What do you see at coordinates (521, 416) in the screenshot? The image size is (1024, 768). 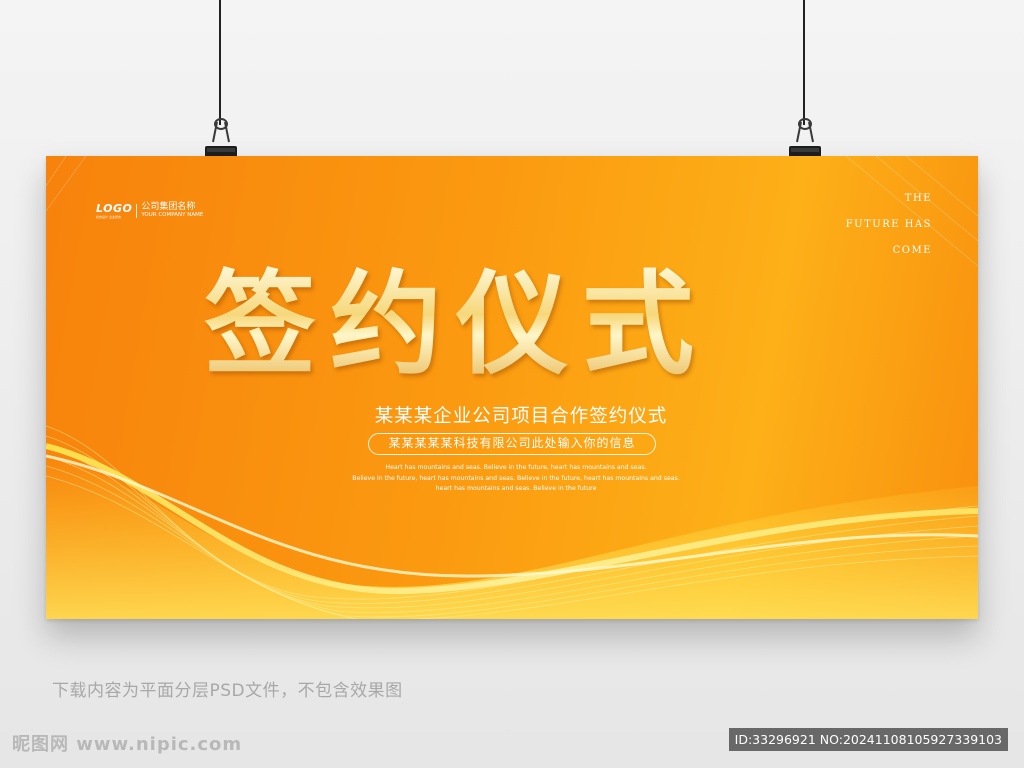 I see `subtitle: 某某某企业公司项目合作签约仪式` at bounding box center [521, 416].